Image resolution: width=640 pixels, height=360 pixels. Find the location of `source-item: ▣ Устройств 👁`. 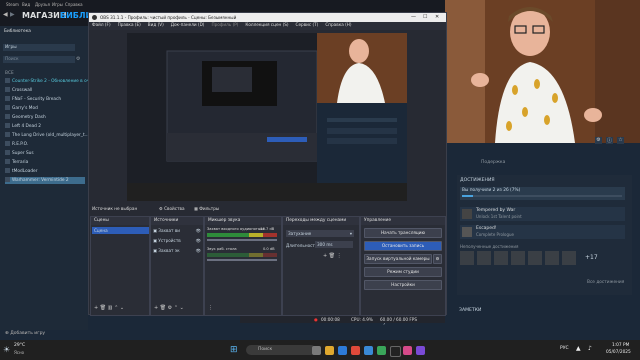

source-item: ▣ Устройств 👁 is located at coordinates (177, 241).